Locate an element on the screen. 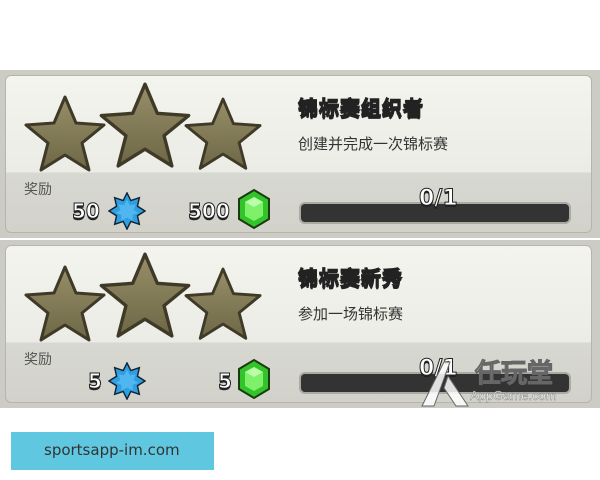  xp-reward-value: 50 is located at coordinates (86, 211).